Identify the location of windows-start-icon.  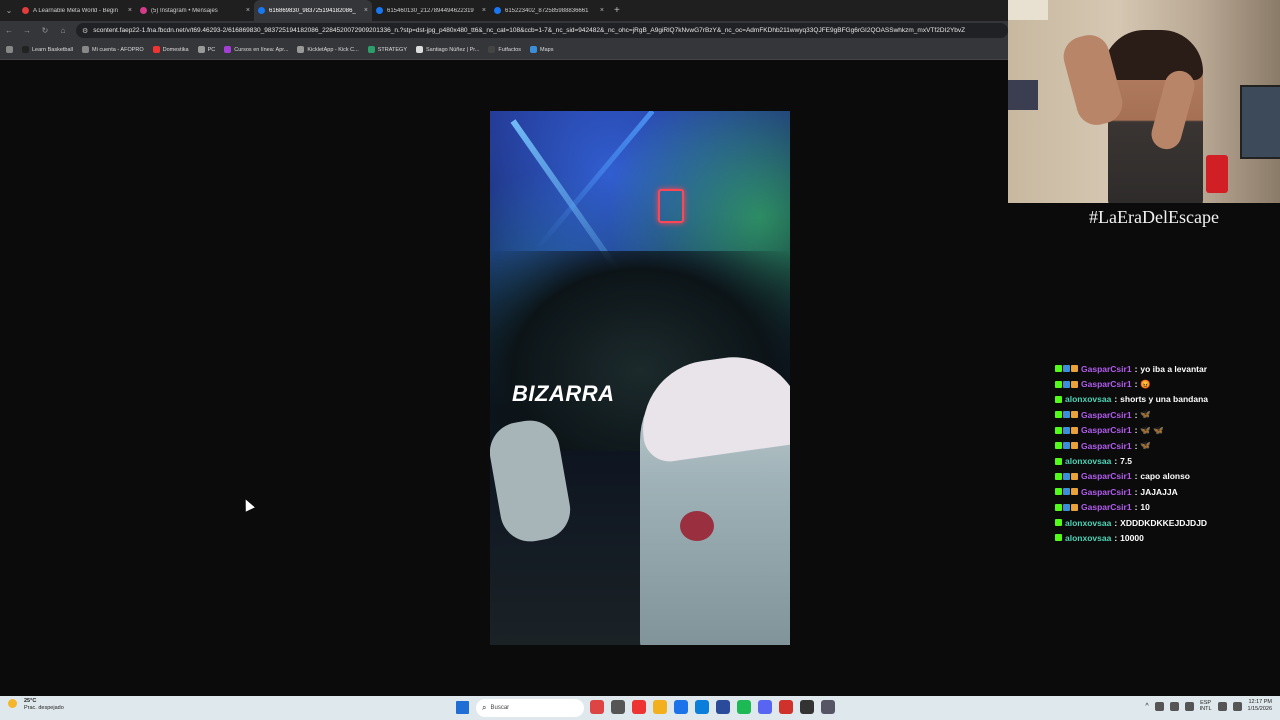
(462, 707).